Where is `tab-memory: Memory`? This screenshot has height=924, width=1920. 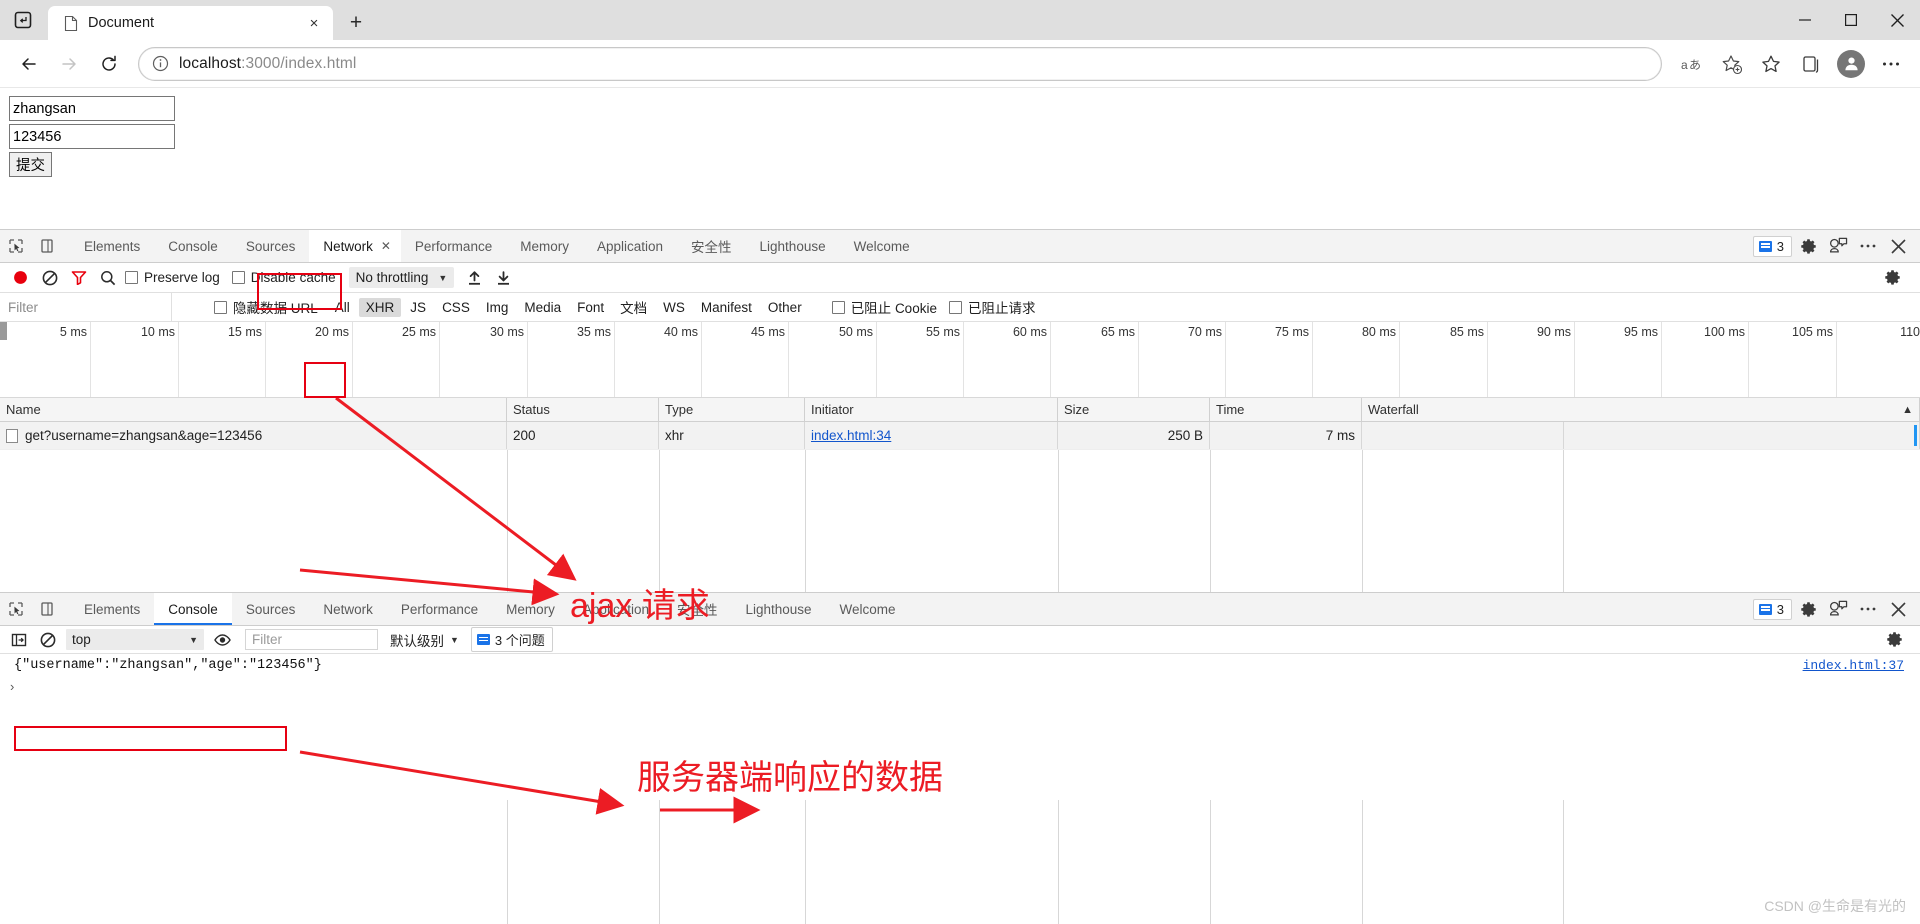 tab-memory: Memory is located at coordinates (544, 246).